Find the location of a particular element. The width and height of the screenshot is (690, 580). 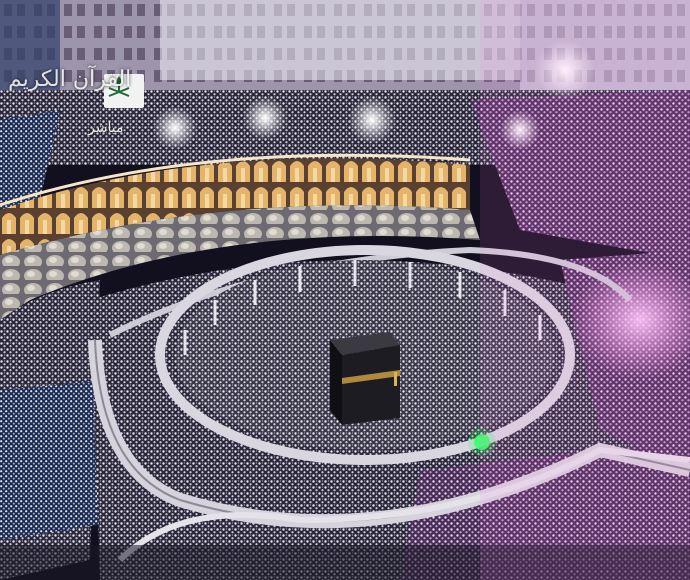

live-label: مباشر is located at coordinates (106, 128).